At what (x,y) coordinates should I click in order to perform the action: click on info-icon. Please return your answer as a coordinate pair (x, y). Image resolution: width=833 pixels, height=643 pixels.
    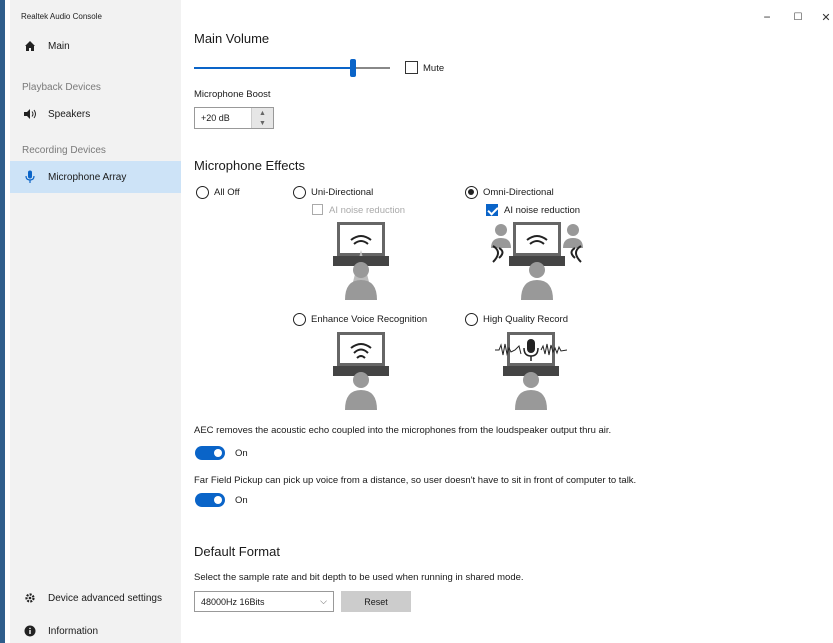
    Looking at the image, I should click on (30, 631).